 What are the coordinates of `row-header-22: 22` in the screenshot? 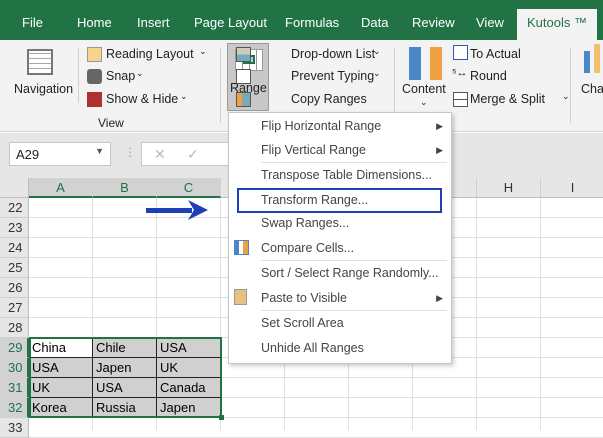 It's located at (14, 208).